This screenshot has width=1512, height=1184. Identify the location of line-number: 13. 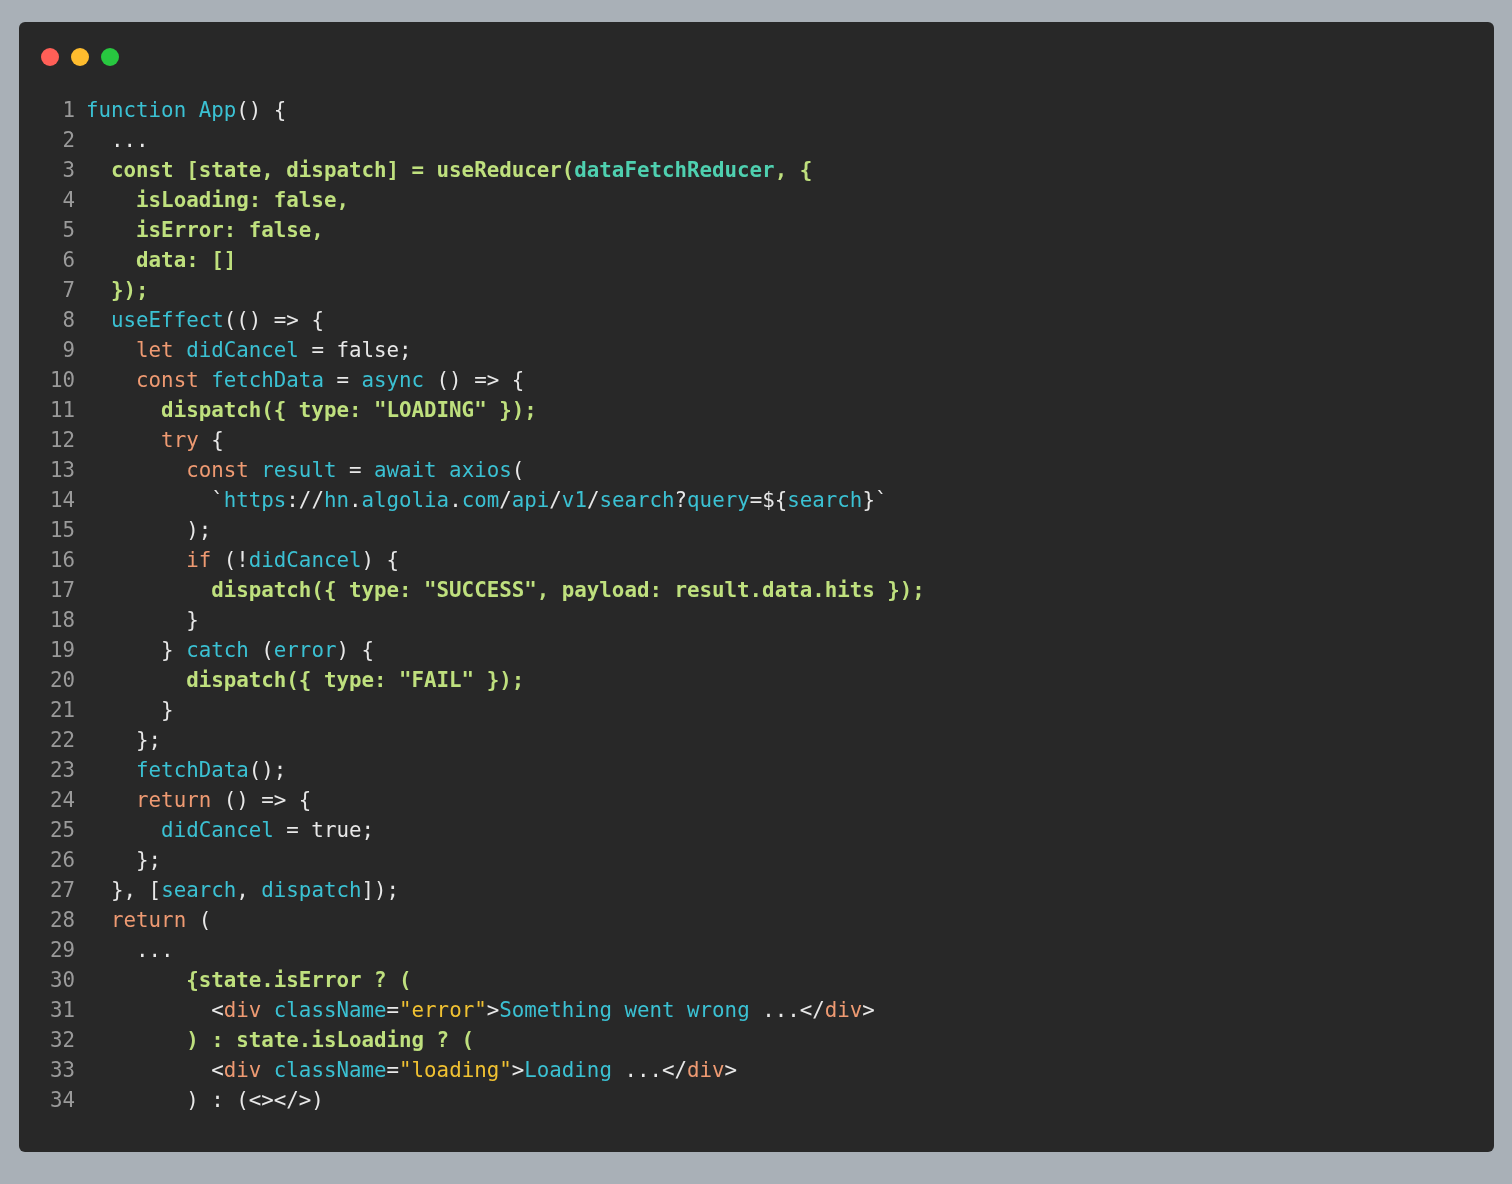
(61, 470).